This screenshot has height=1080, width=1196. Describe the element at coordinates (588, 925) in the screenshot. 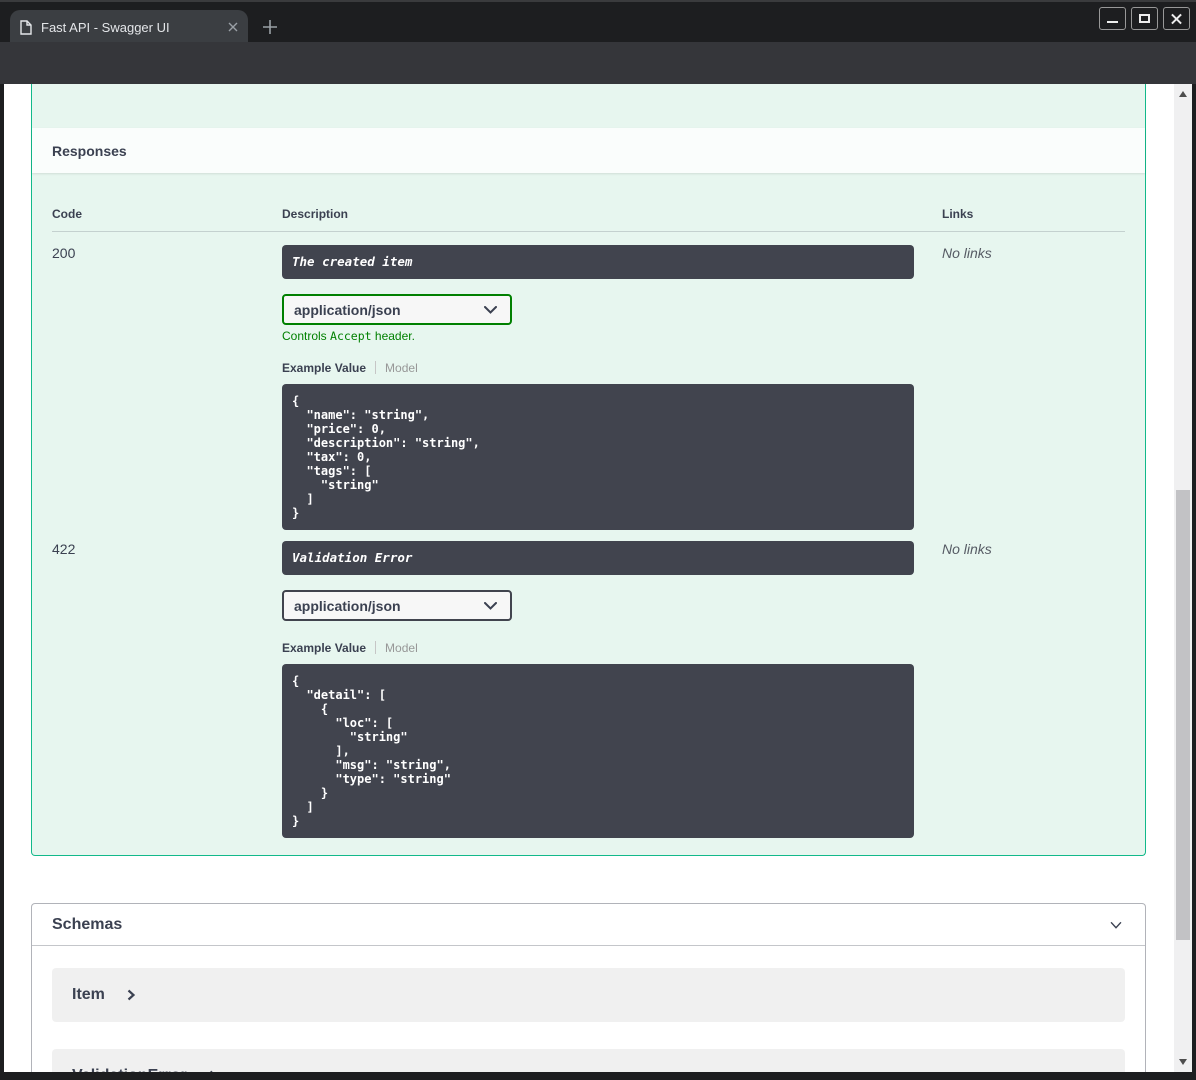

I see `schemas-header: Schemas` at that location.